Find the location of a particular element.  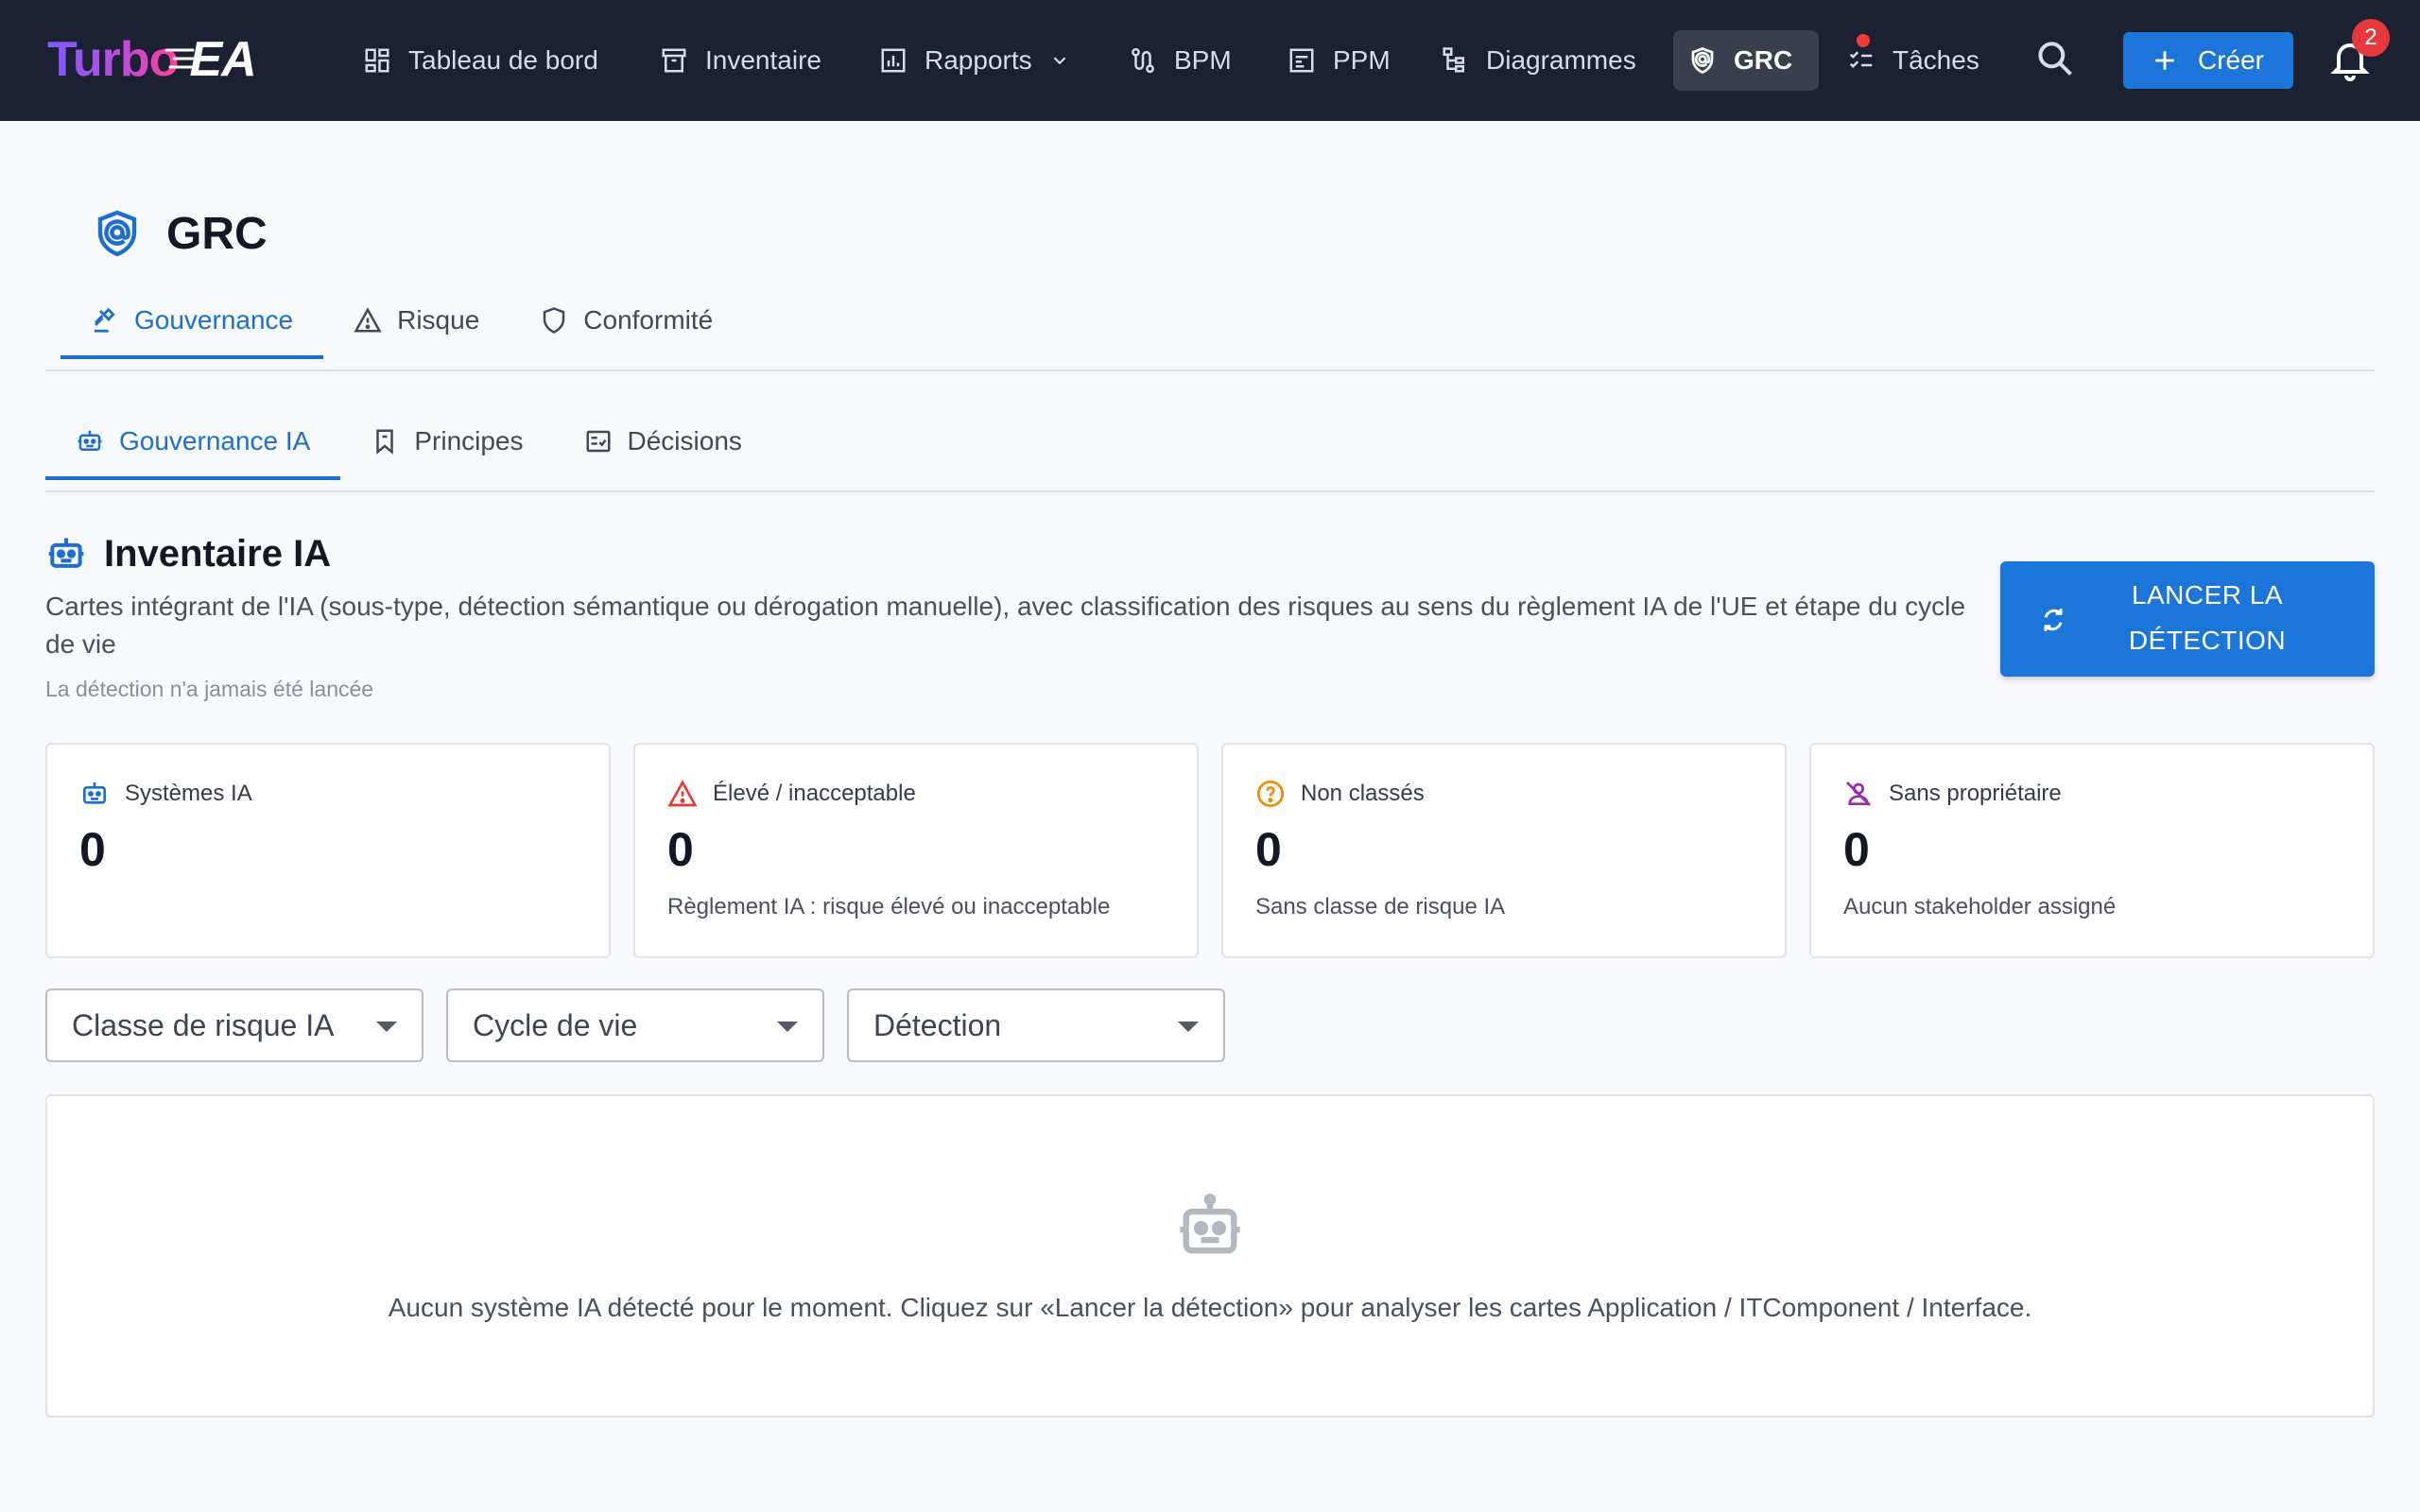

search-button is located at coordinates (2055, 58).